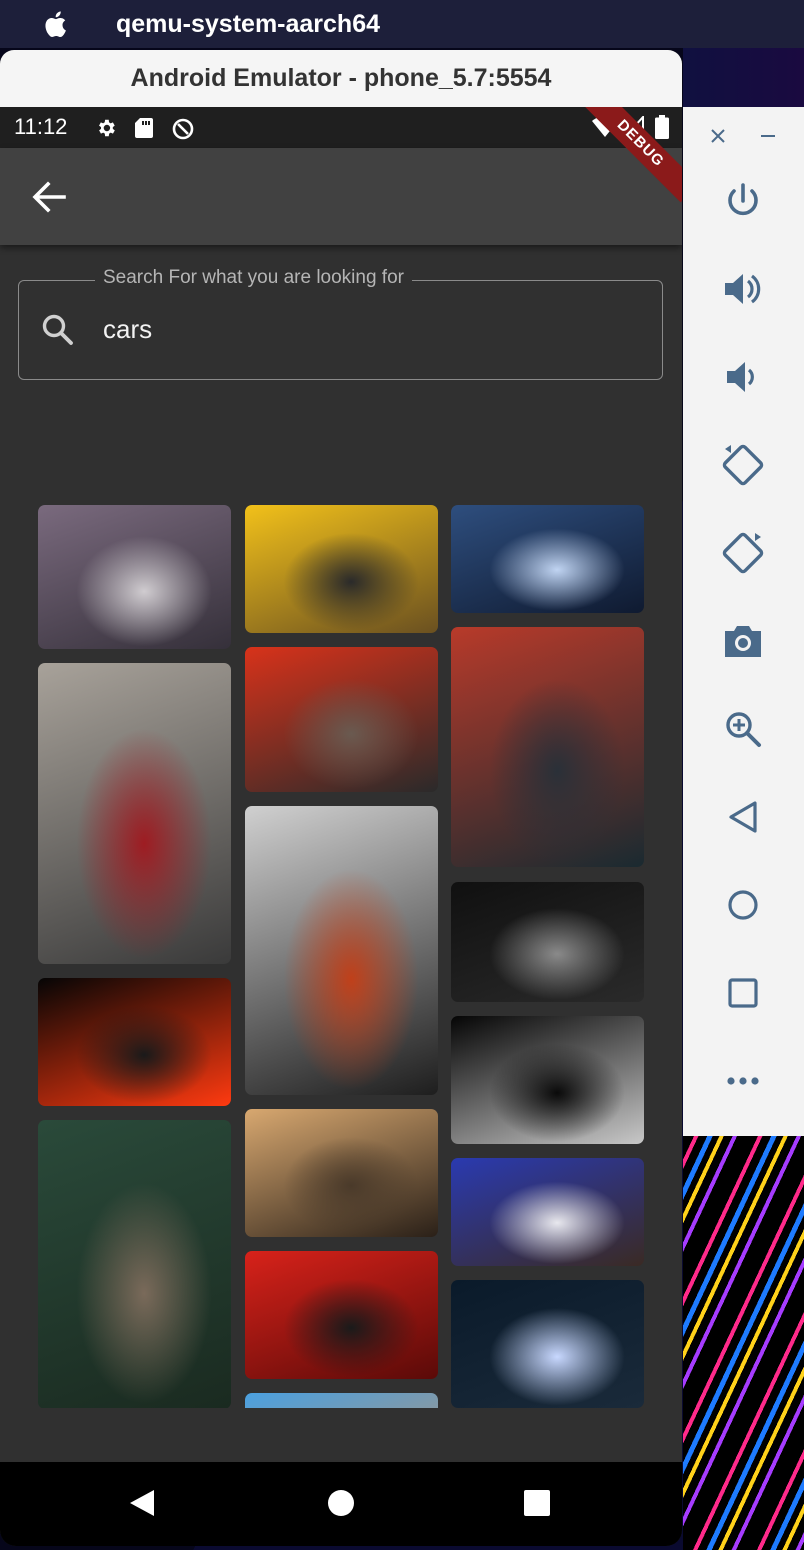  Describe the element at coordinates (605, 130) in the screenshot. I see `wifi-icon` at that location.